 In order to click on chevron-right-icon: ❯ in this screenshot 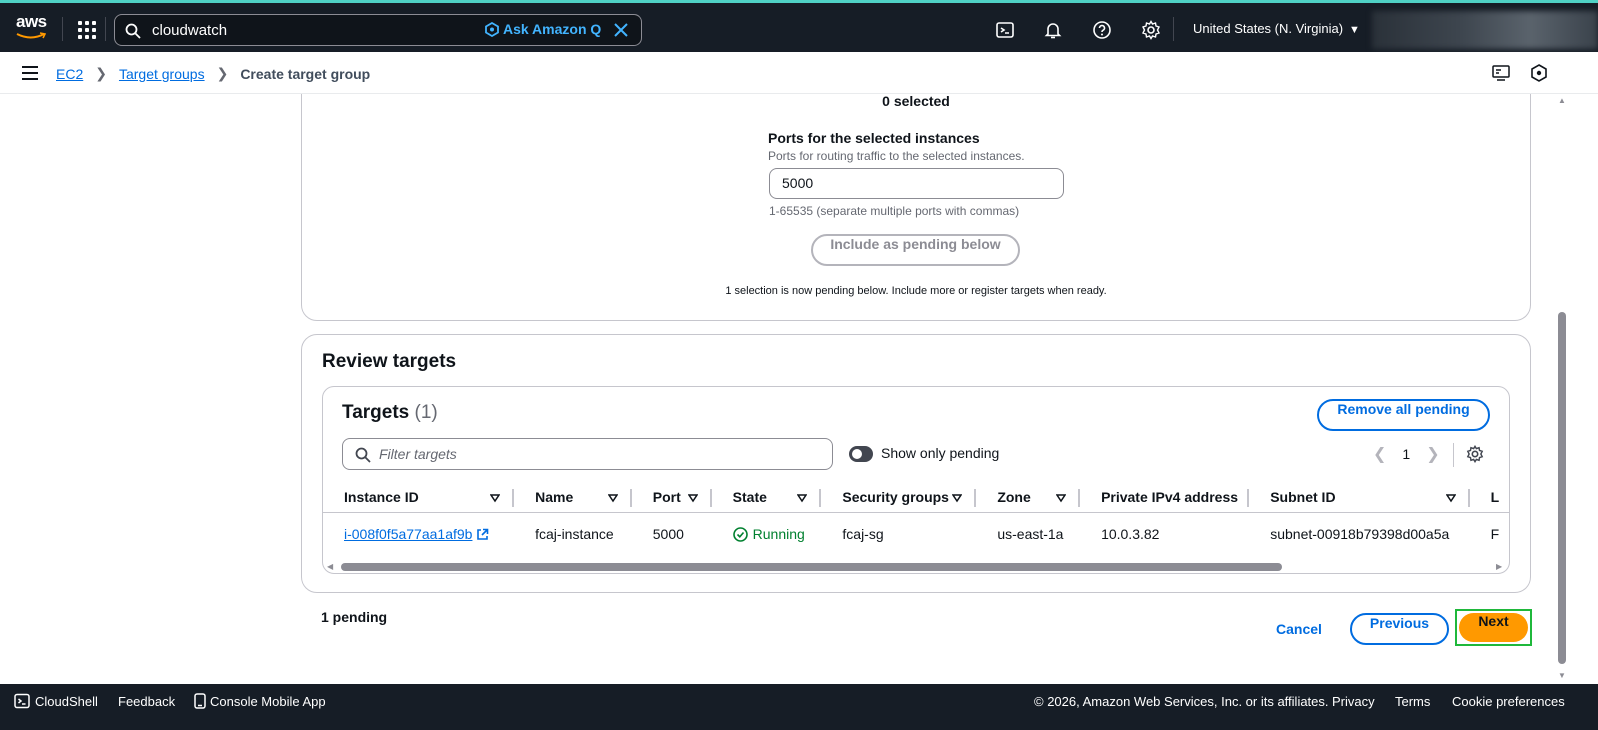, I will do `click(222, 73)`.